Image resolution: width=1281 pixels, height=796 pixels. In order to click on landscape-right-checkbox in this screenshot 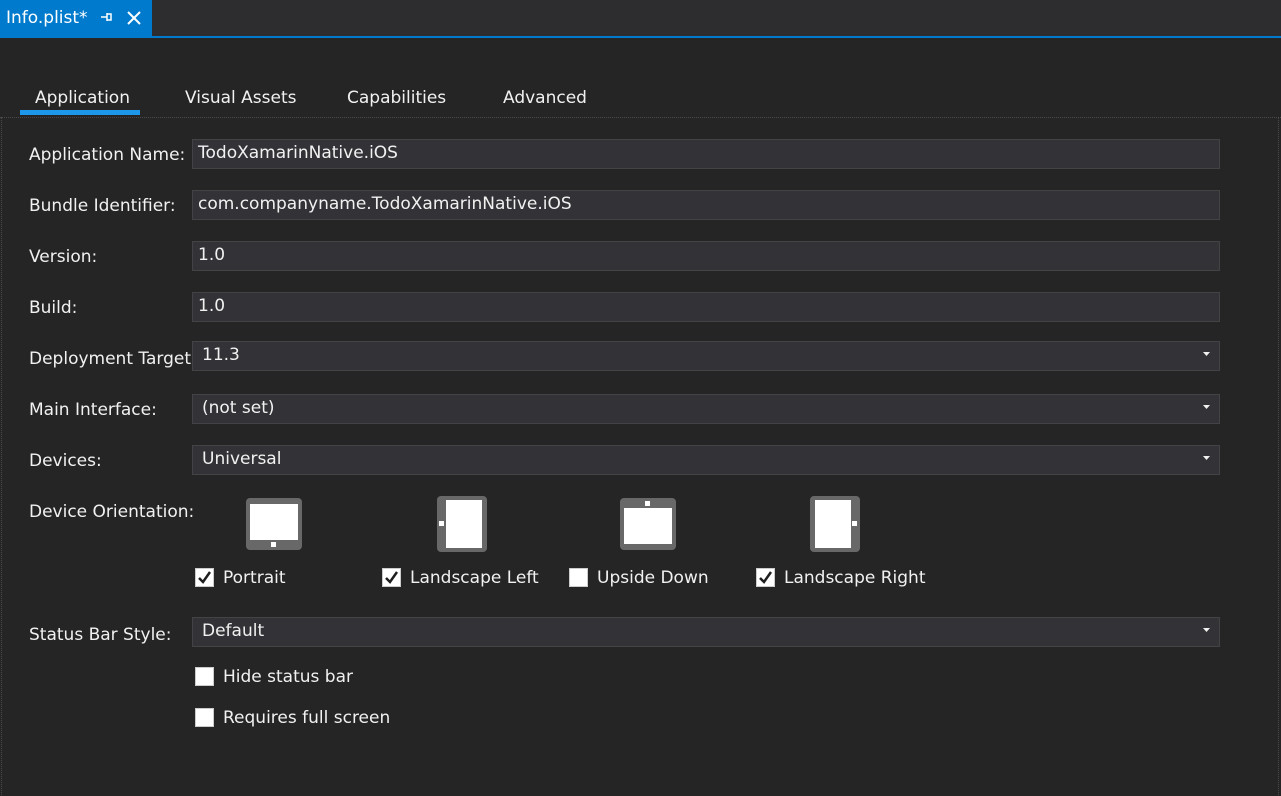, I will do `click(765, 577)`.